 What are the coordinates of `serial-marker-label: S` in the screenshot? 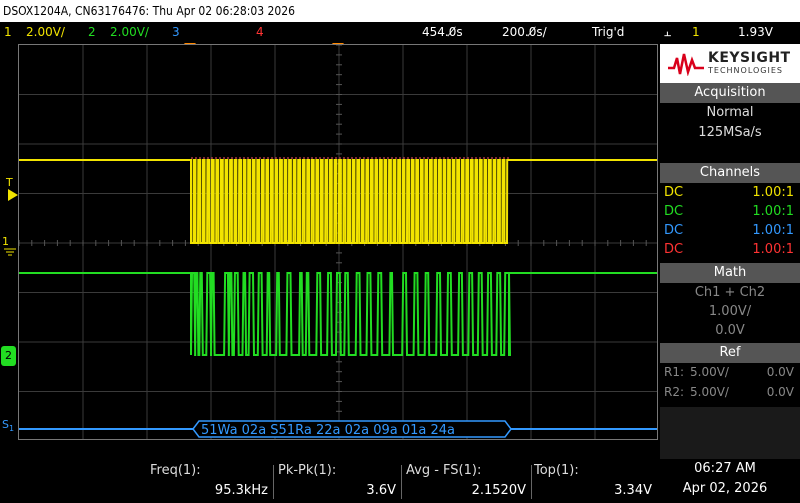 It's located at (5, 424).